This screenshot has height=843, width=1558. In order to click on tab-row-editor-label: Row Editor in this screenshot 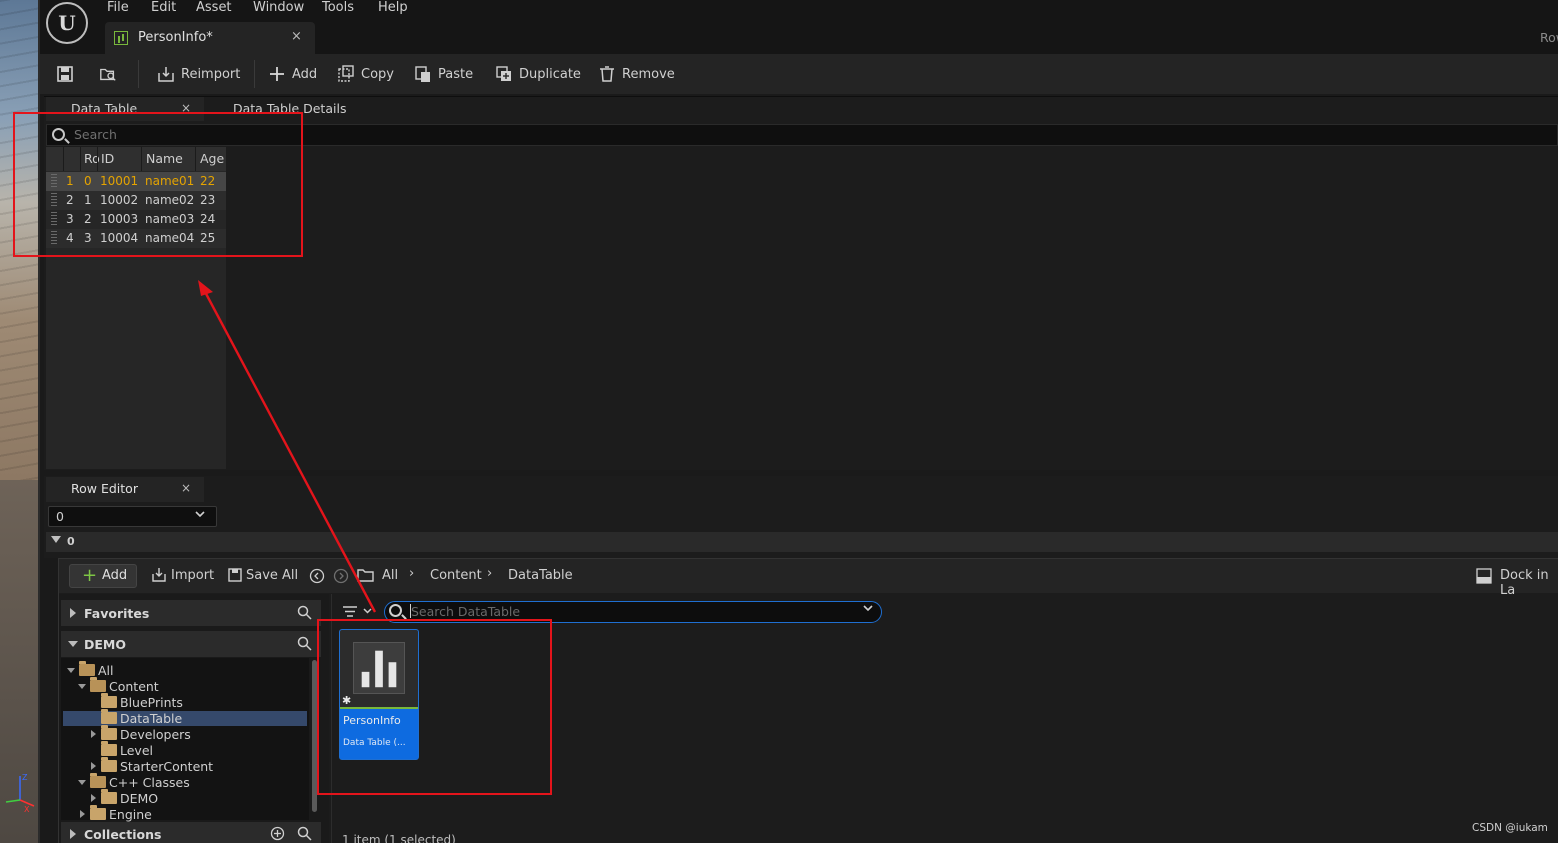, I will do `click(104, 488)`.